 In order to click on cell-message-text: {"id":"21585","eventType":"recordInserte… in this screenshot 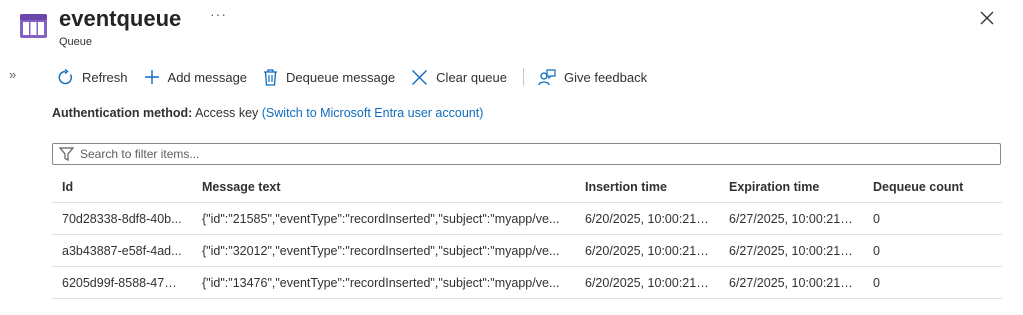, I will do `click(383, 218)`.